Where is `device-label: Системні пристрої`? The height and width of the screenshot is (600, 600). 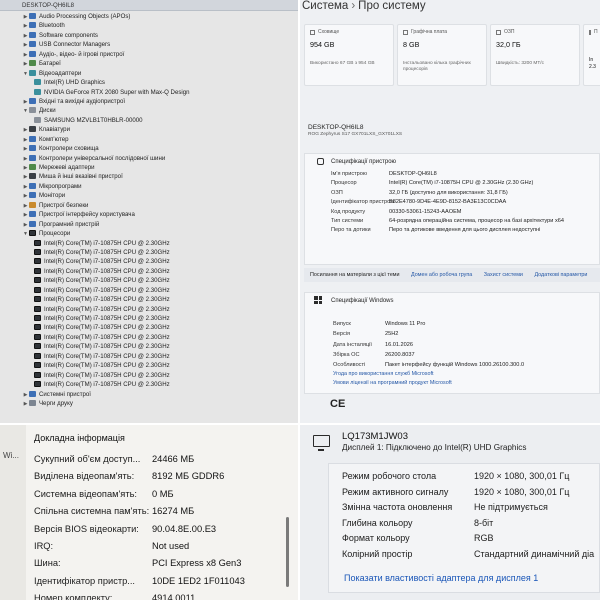
device-label: Системні пристрої is located at coordinates (65, 394).